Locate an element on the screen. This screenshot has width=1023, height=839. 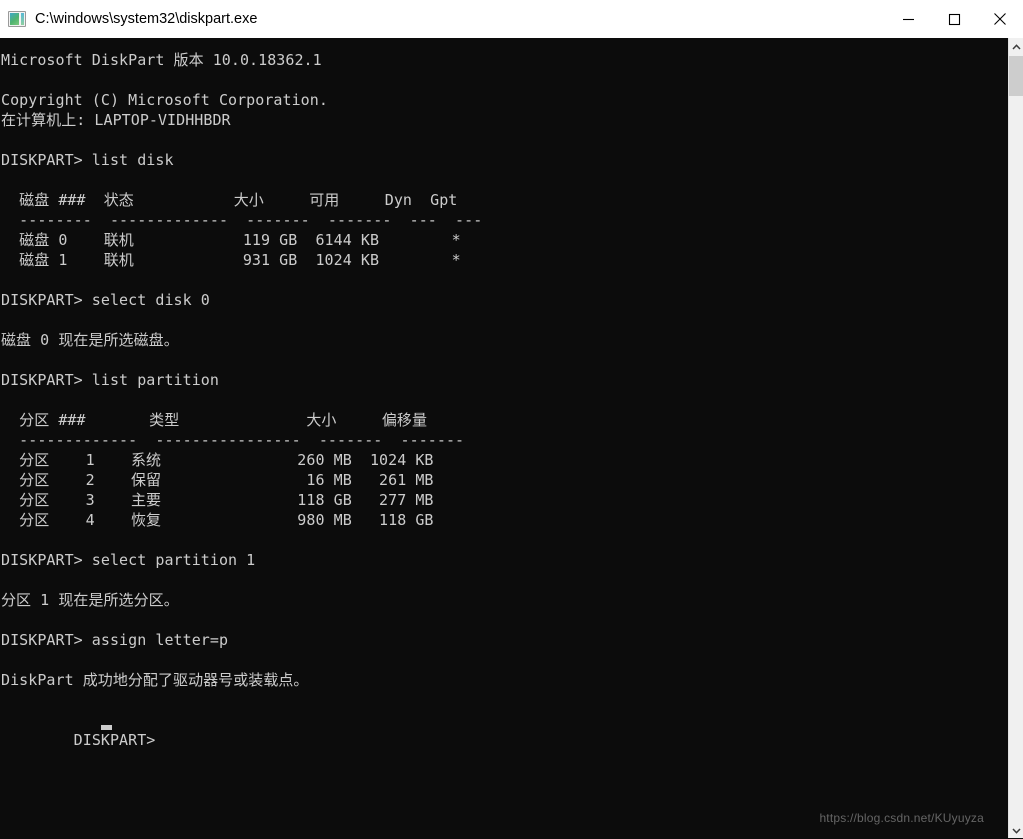
partition-table-row: 分区 1 系统 260 MB 1024 KB is located at coordinates (217, 460).